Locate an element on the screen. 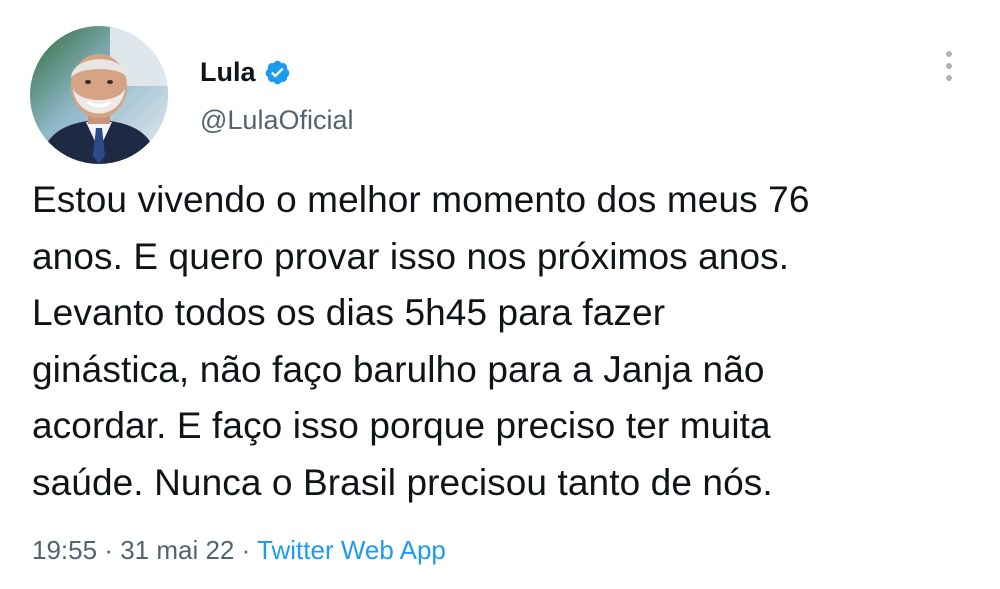  tweet-text-line: Levanto todos os dias 5h45 para fazer is located at coordinates (349, 312).